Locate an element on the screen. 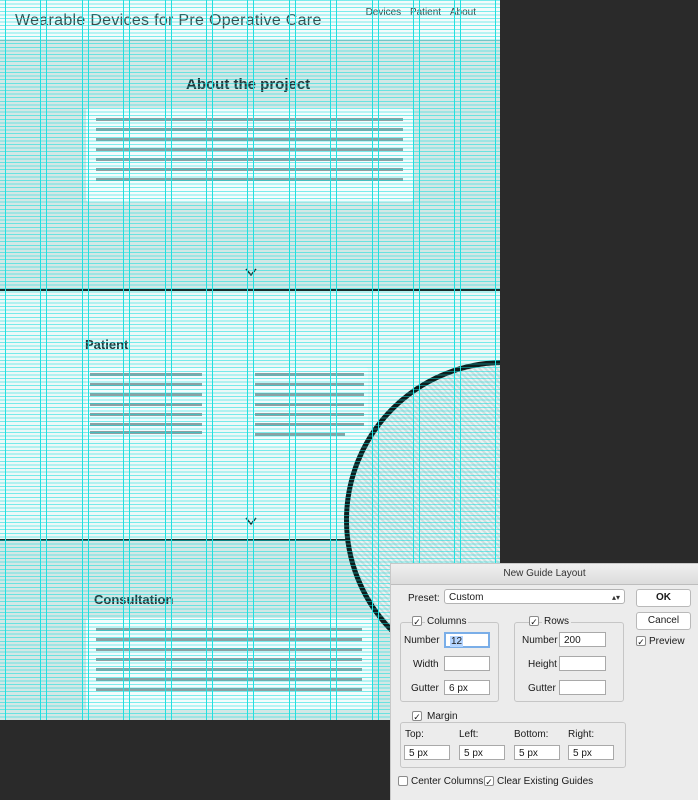  margin-top-field: 5 px is located at coordinates (427, 752).